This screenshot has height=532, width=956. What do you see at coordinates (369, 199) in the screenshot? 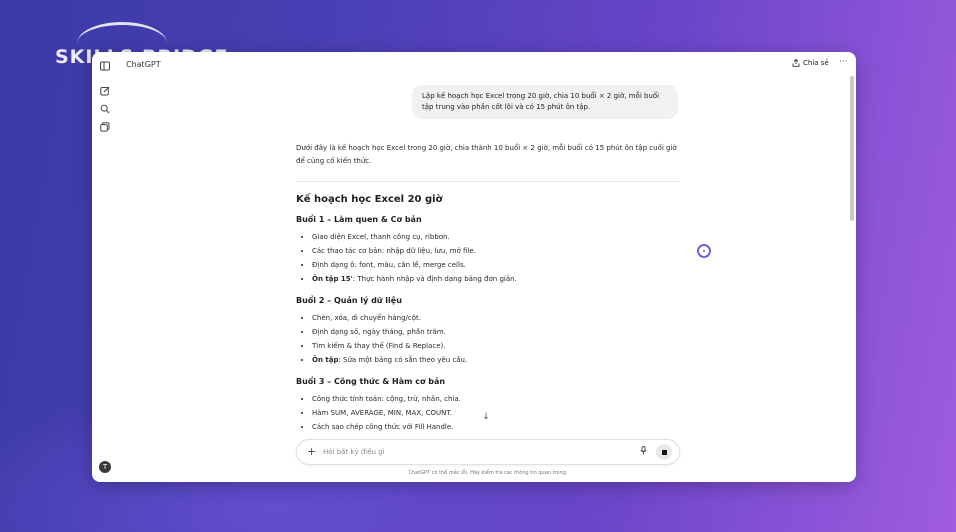
I see `plan-title: Kế hoạch học Excel 20 giờ` at bounding box center [369, 199].